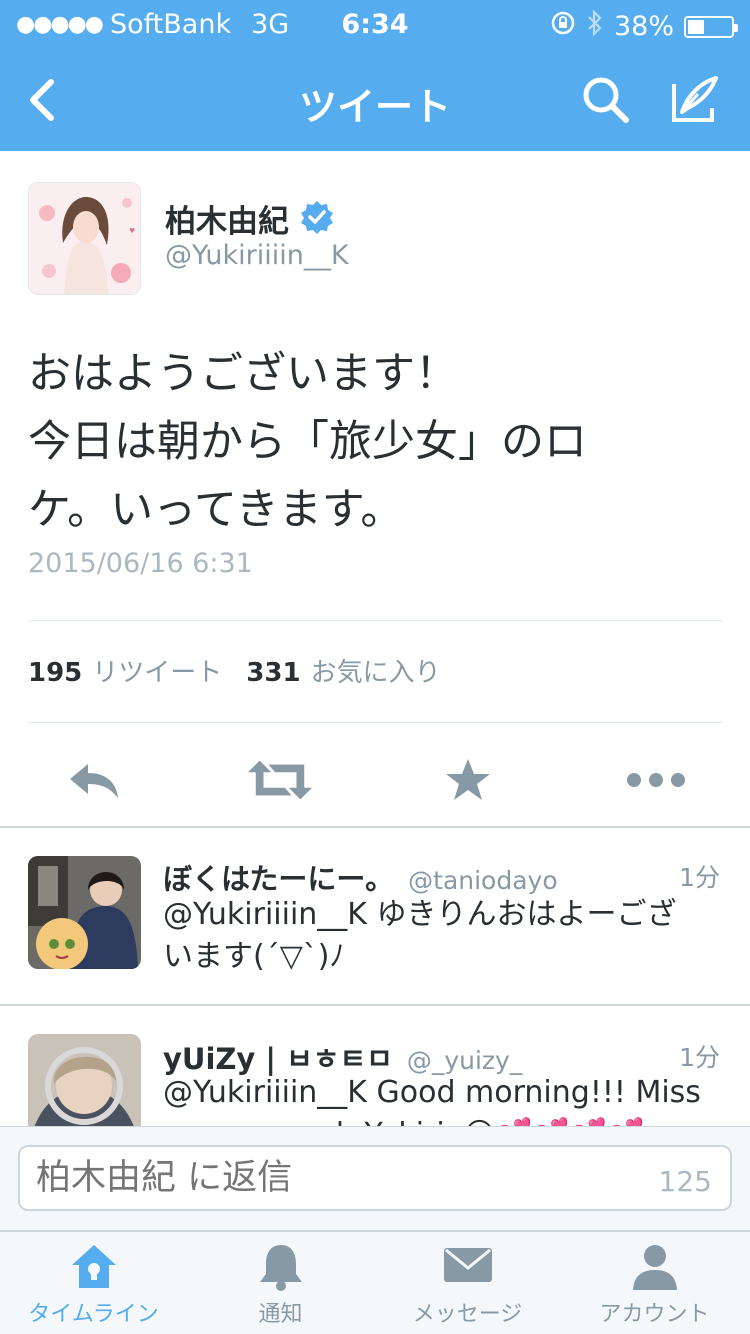 Image resolution: width=750 pixels, height=1334 pixels. I want to click on reply-text: @Yukiriiiin__K ゆきりんおはよーござ います(´▽`)ﾉ, so click(443, 936).